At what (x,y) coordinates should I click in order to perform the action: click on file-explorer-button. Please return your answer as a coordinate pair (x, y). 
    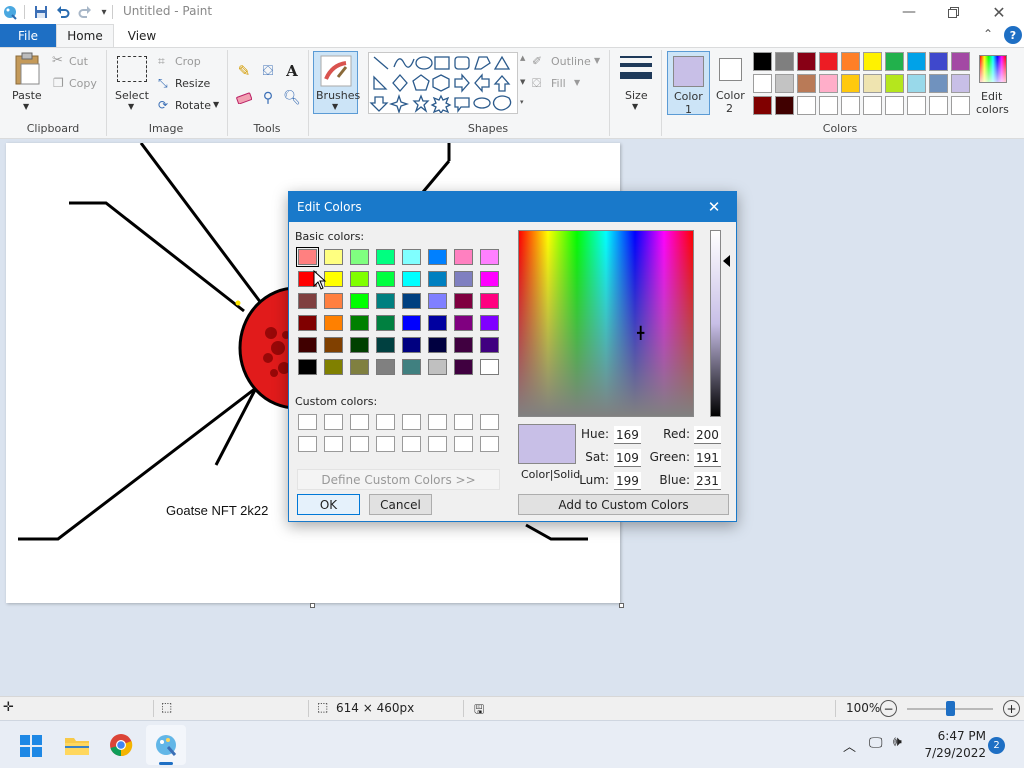
    Looking at the image, I should click on (77, 746).